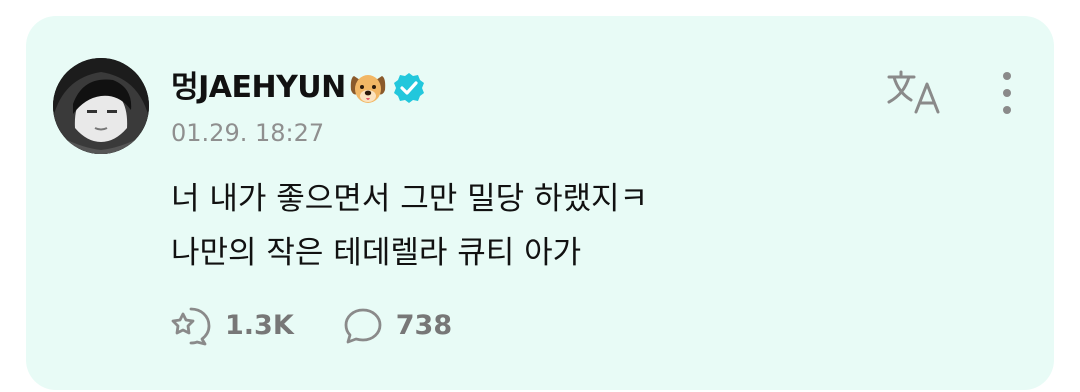 This screenshot has width=1080, height=392. What do you see at coordinates (376, 253) in the screenshot?
I see `post-text-line: 나만의 작은 테데렐라 큐티 아가` at bounding box center [376, 253].